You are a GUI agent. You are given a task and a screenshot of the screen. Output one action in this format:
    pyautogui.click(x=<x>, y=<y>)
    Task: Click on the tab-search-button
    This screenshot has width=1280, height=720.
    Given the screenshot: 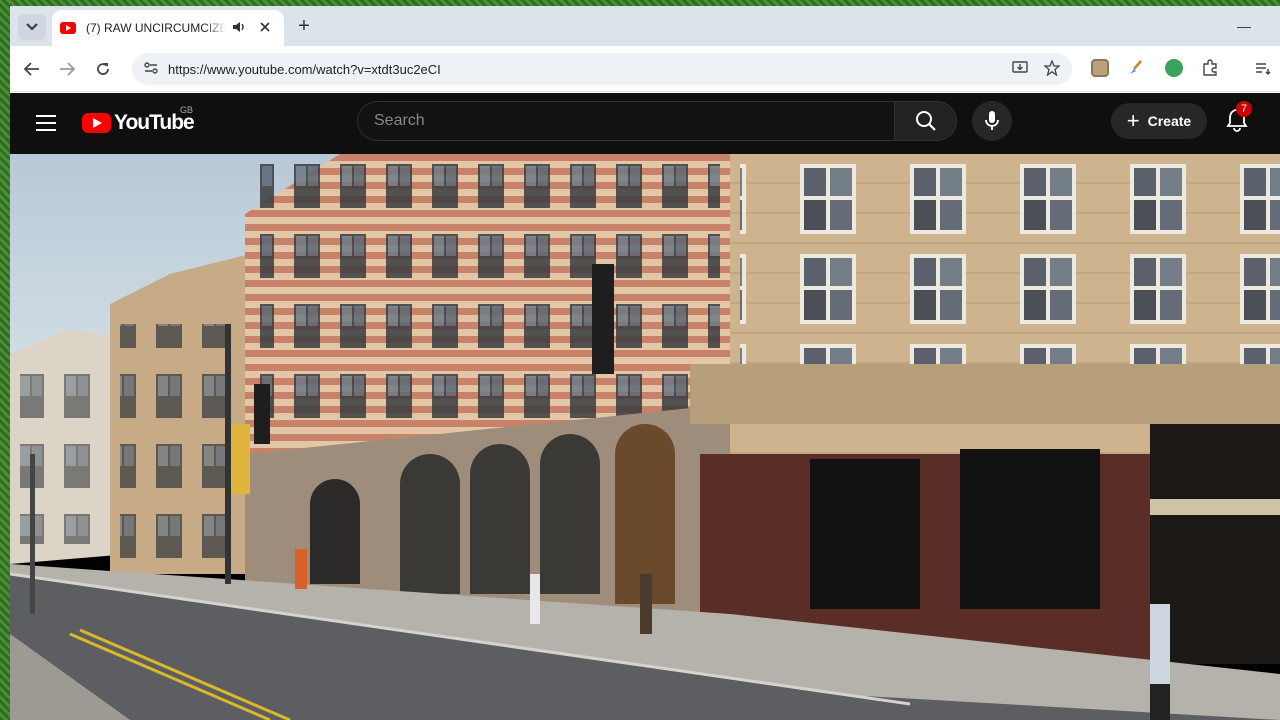 What is the action you would take?
    pyautogui.click(x=32, y=27)
    